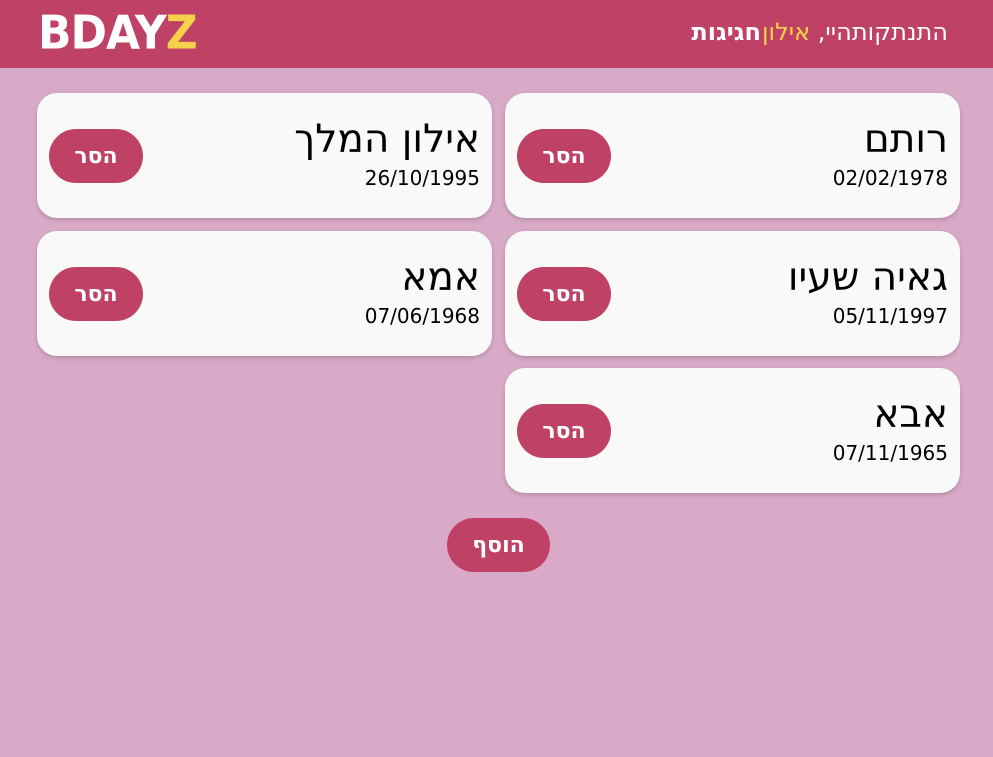 This screenshot has width=993, height=757. Describe the element at coordinates (890, 178) in the screenshot. I see `birth-date: 02/02/1978` at that location.